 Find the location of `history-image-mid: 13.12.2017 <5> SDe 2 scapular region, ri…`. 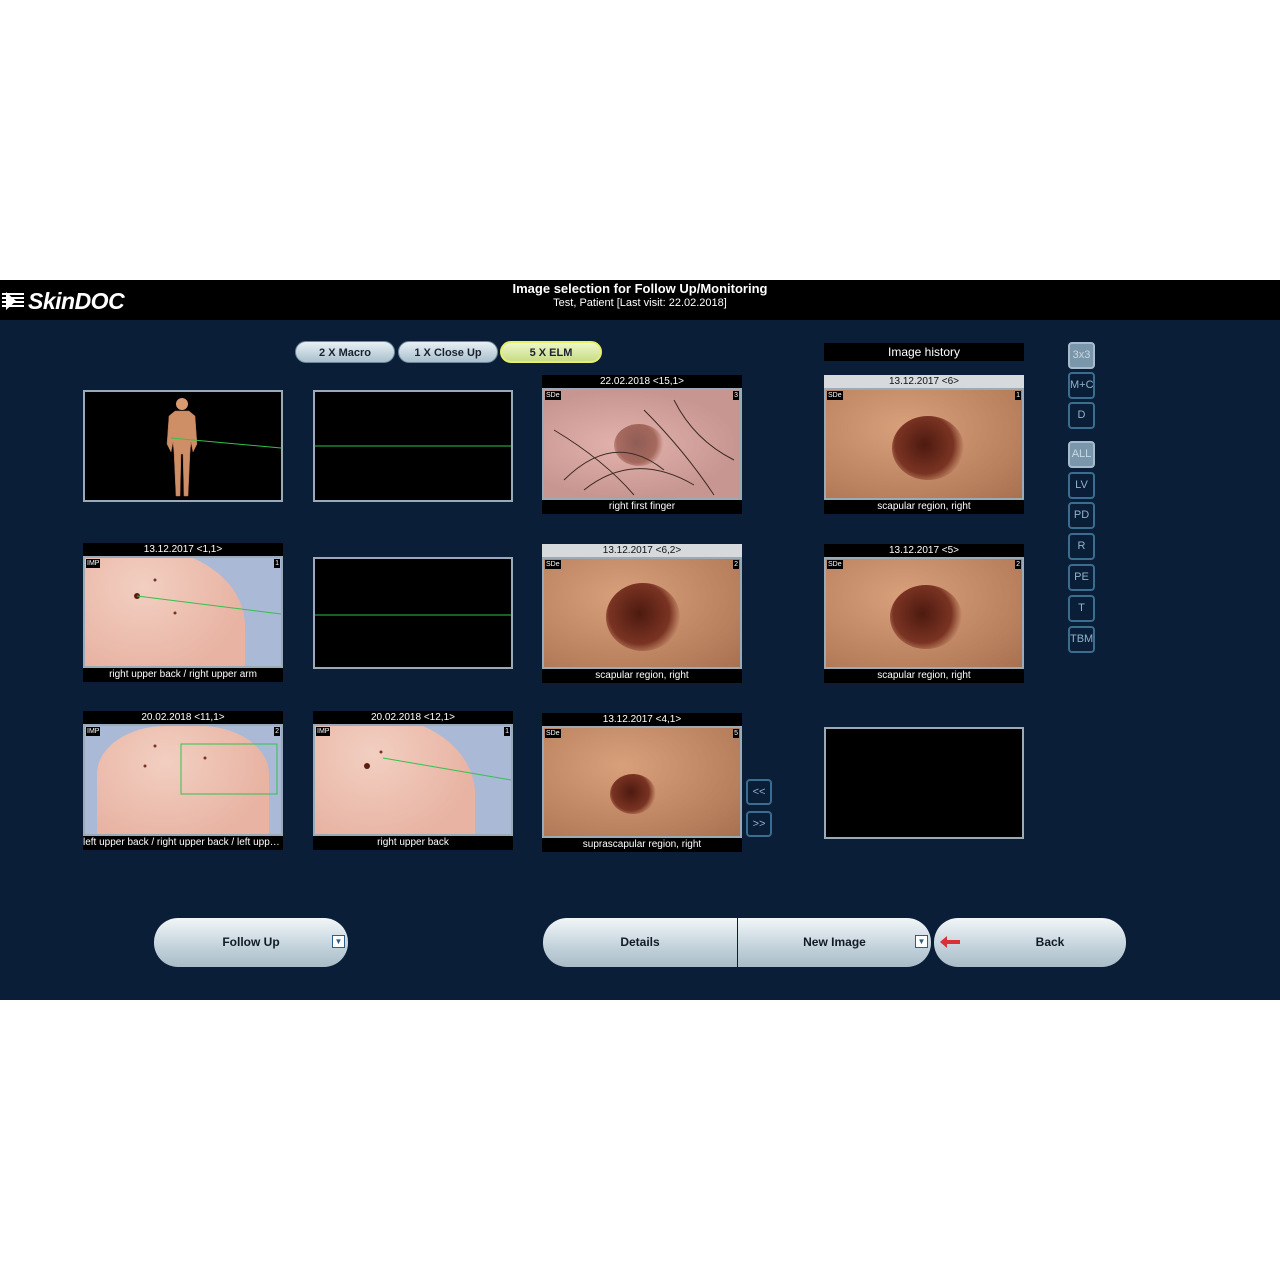

history-image-mid: 13.12.2017 <5> SDe 2 scapular region, ri… is located at coordinates (924, 615).